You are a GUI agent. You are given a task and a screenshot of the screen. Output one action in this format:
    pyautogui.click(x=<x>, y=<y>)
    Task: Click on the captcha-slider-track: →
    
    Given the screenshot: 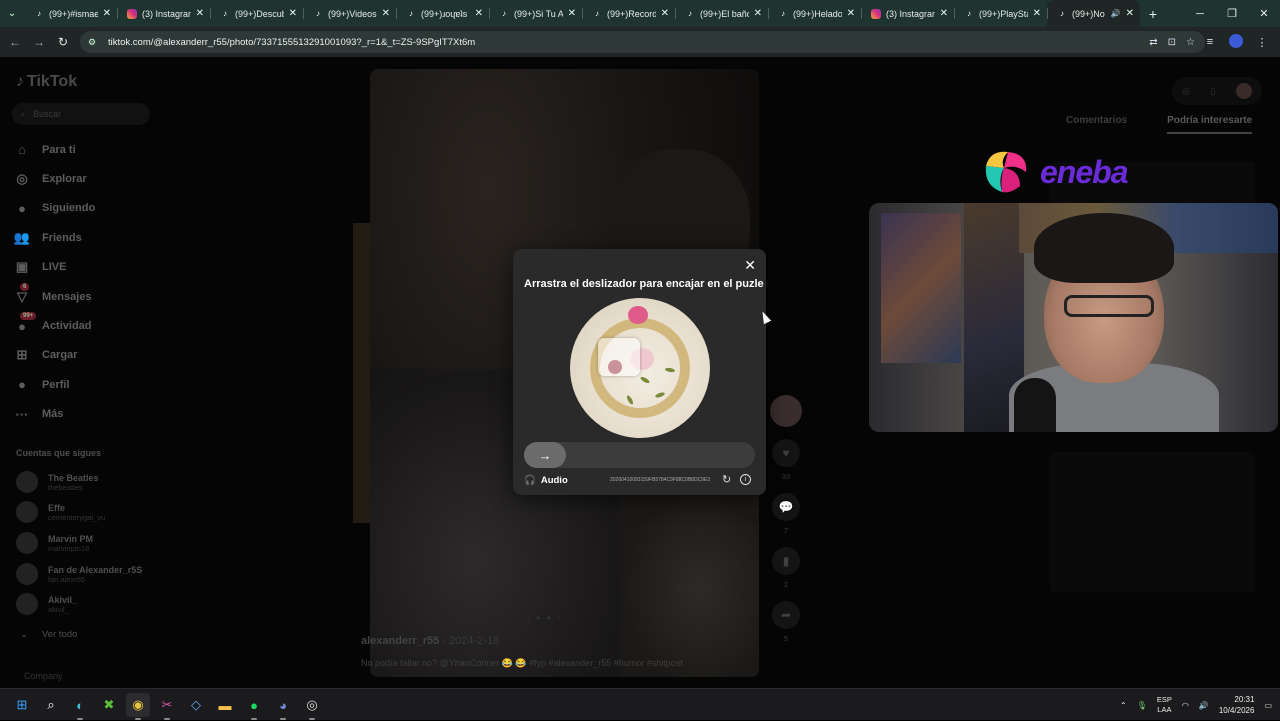 What is the action you would take?
    pyautogui.click(x=639, y=455)
    